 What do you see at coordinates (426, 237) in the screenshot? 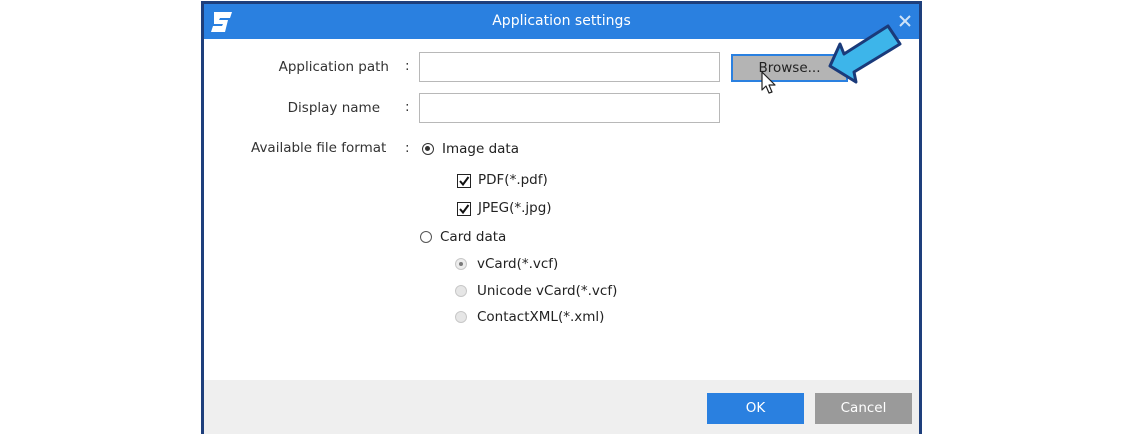
I see `card-data-radio` at bounding box center [426, 237].